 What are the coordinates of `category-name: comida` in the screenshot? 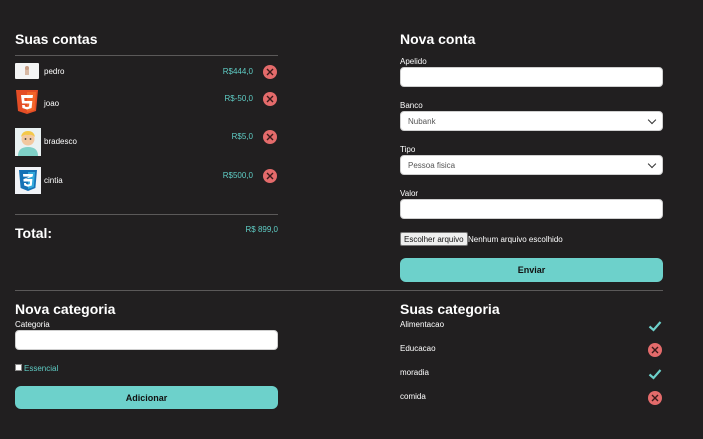 It's located at (413, 396).